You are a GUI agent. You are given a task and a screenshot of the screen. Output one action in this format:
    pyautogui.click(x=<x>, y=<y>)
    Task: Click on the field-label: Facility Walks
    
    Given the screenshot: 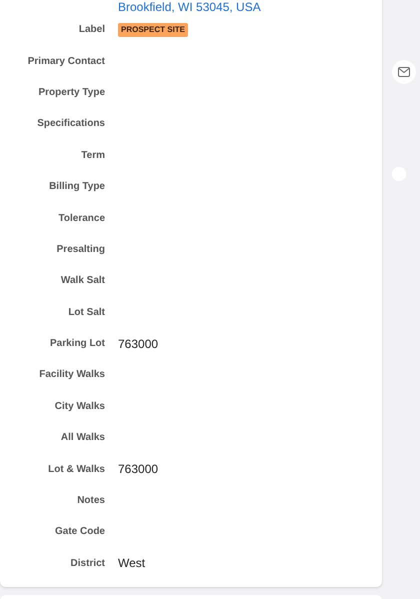 What is the action you would take?
    pyautogui.click(x=71, y=375)
    